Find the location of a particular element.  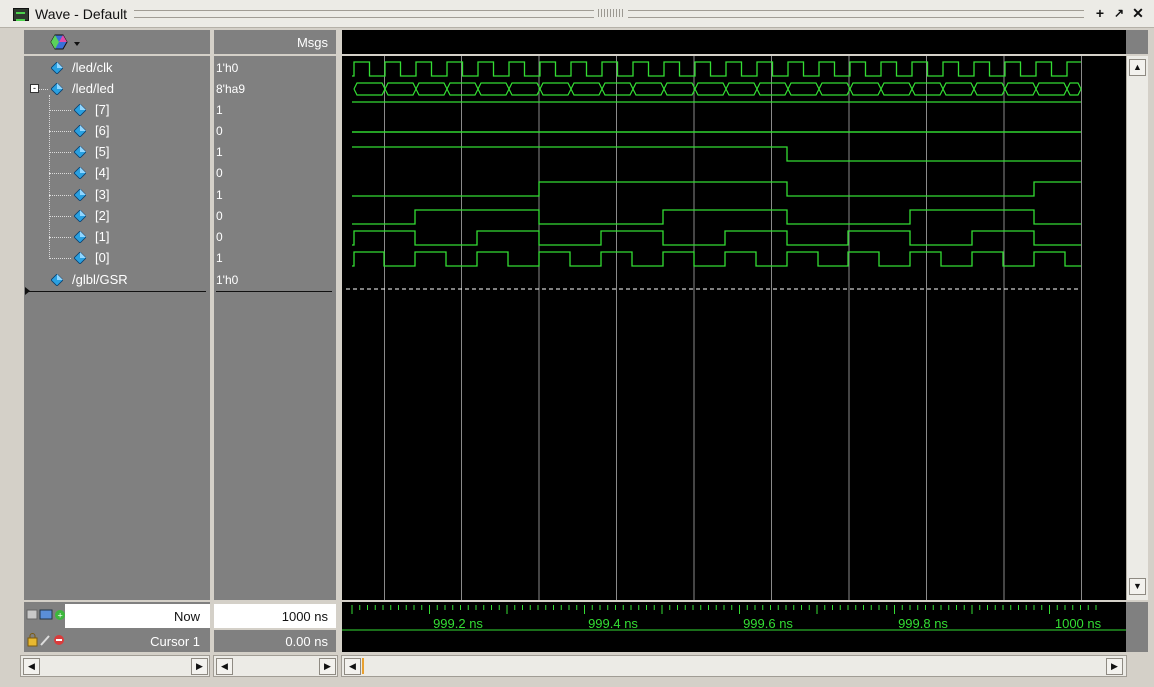

ruler-label: 999.2 ns is located at coordinates (458, 623).